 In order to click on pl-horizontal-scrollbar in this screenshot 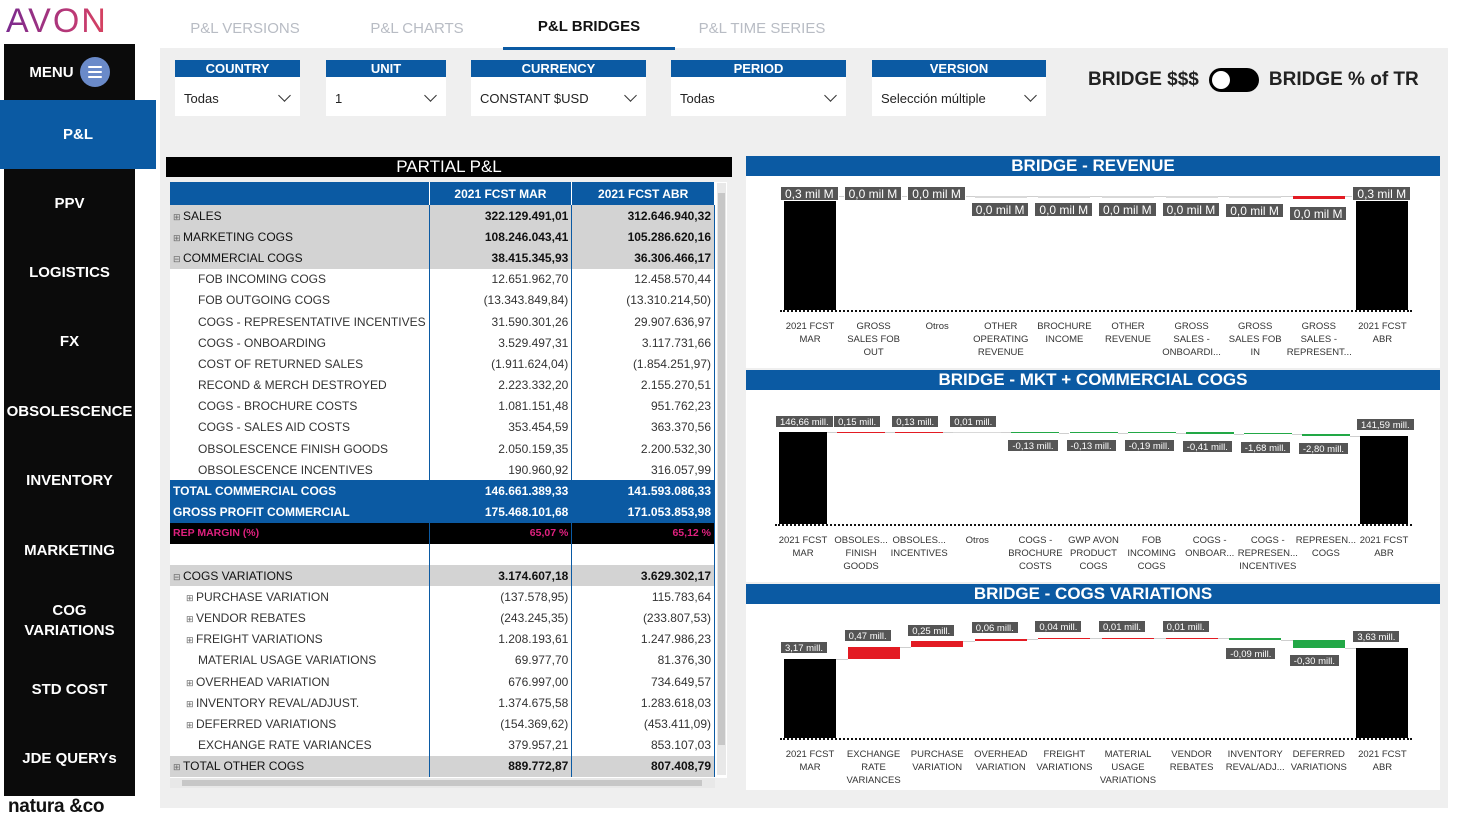, I will do `click(442, 783)`.